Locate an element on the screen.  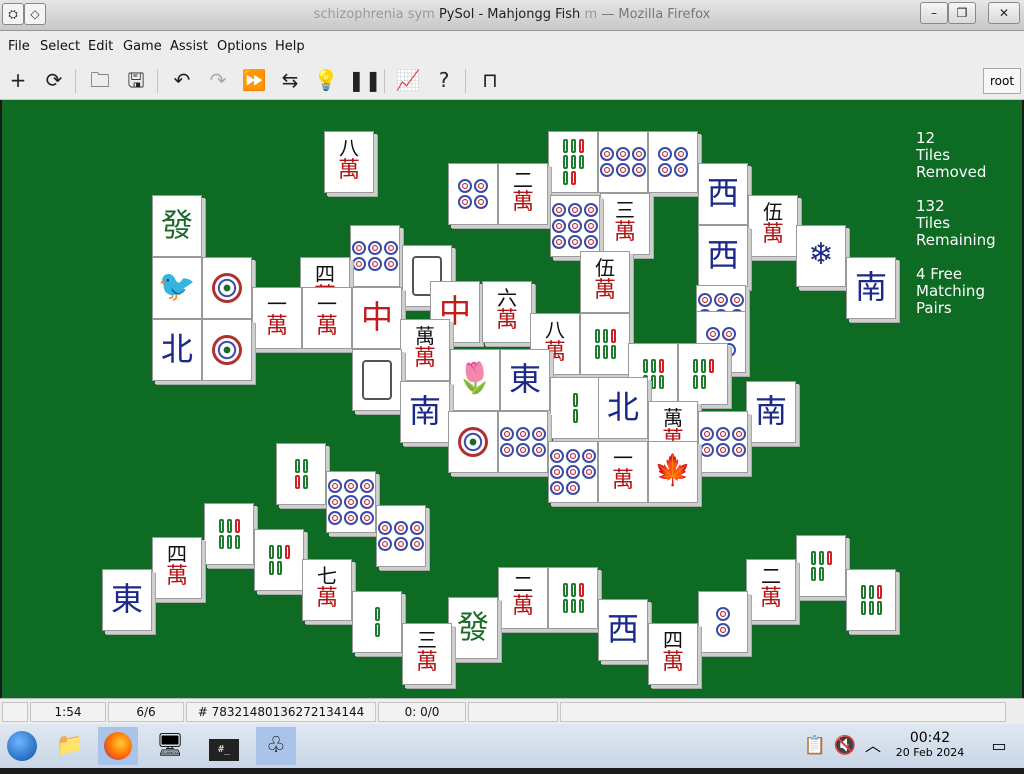
menu-game: Game is located at coordinates (142, 46).